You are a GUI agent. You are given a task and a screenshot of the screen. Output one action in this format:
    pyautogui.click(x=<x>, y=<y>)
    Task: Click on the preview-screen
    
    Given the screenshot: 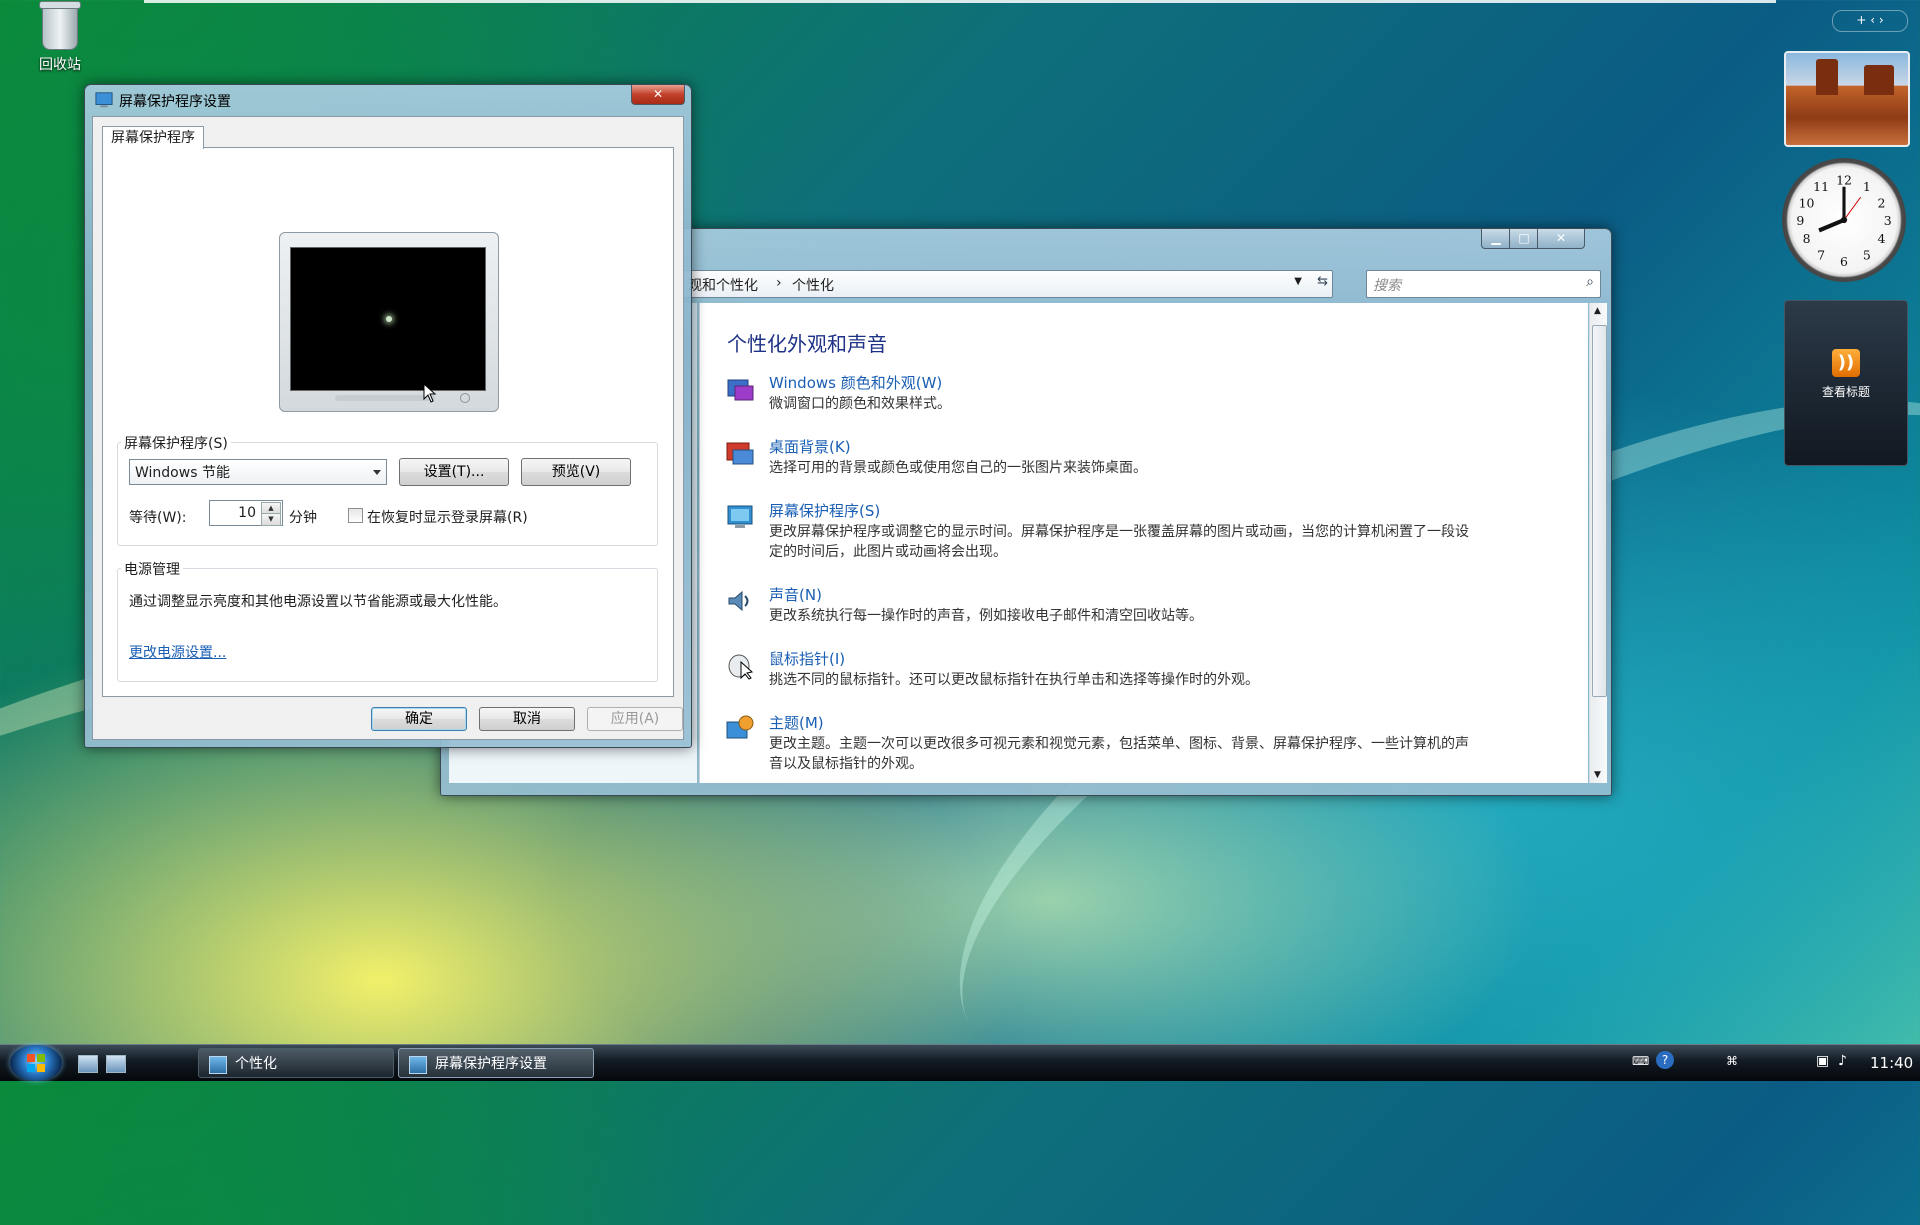 What is the action you would take?
    pyautogui.click(x=388, y=319)
    